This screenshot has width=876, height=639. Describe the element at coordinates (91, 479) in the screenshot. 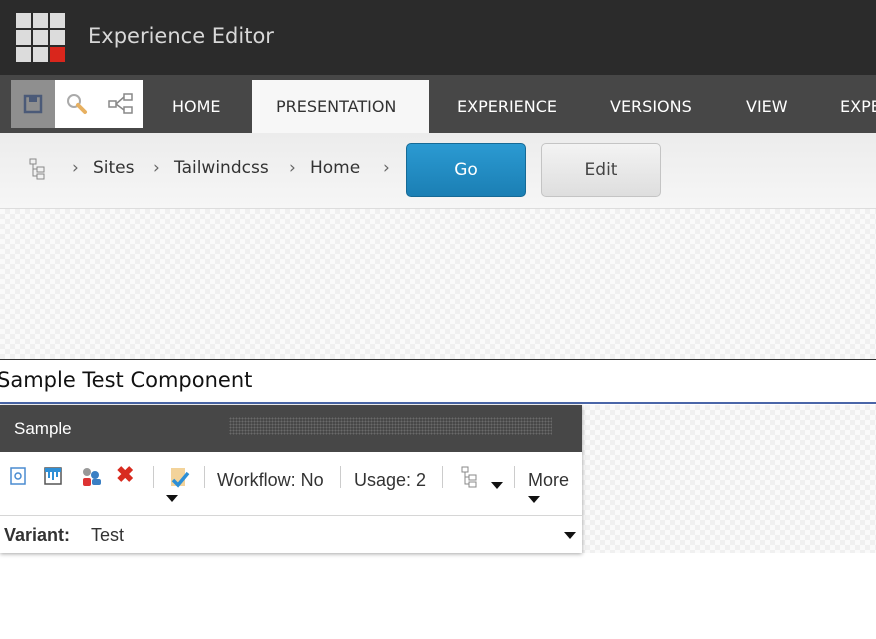

I see `personalize-icon` at that location.